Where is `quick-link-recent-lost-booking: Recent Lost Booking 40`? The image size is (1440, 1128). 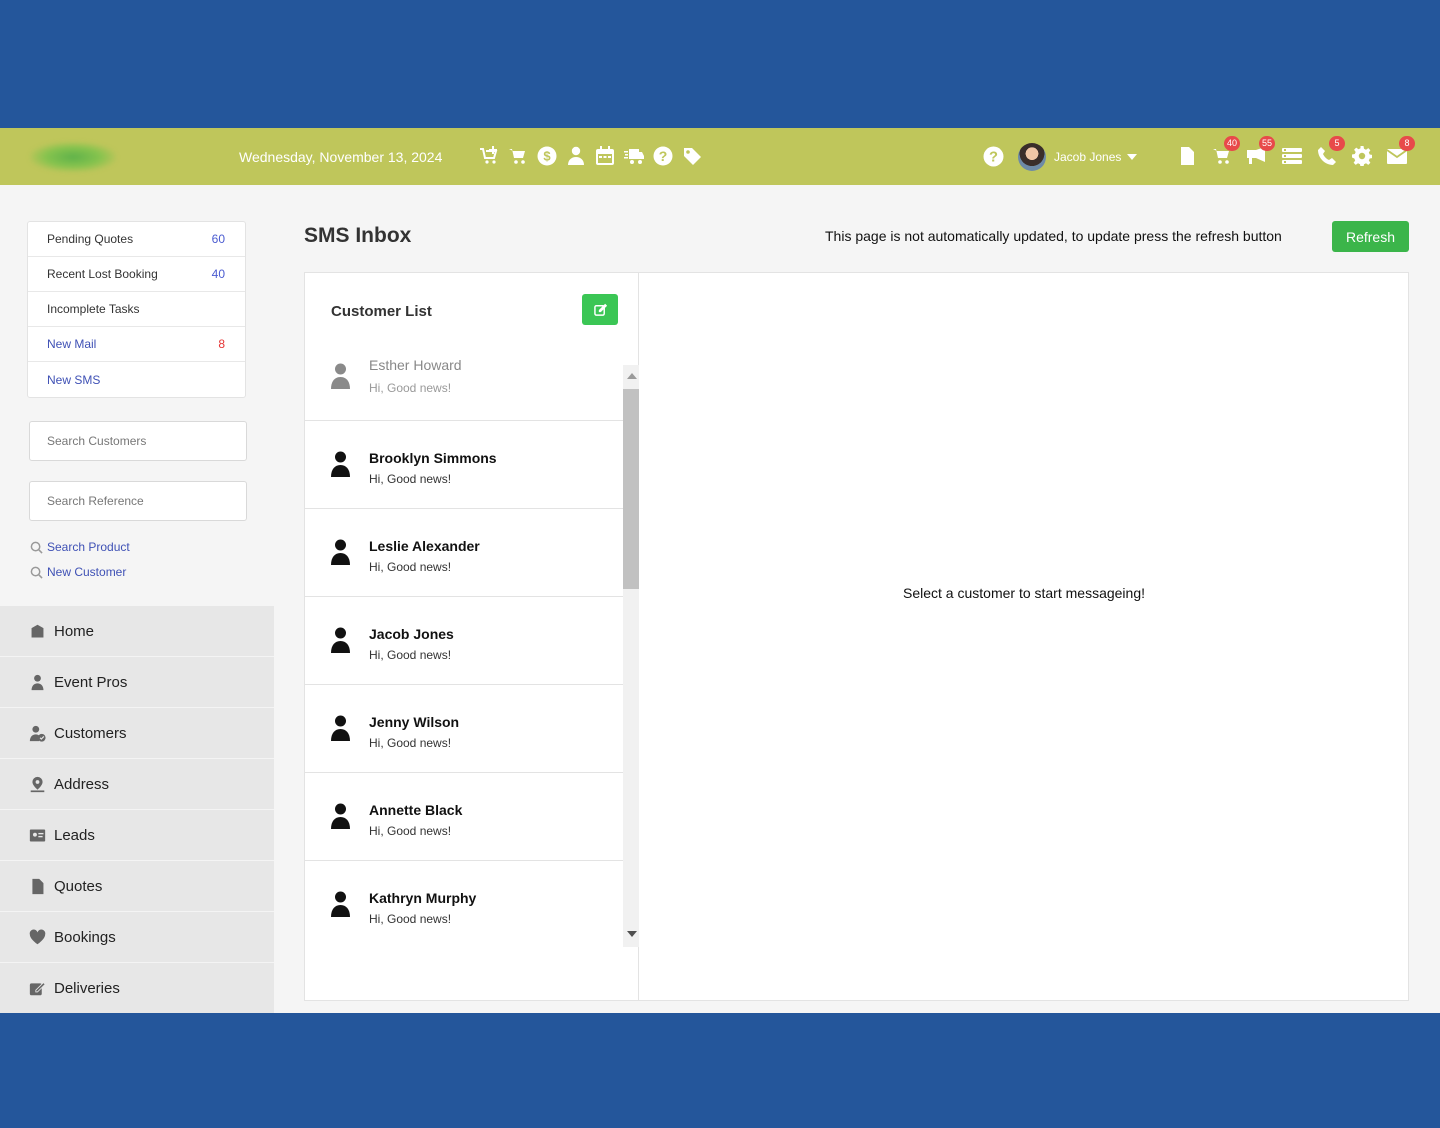
quick-link-recent-lost-booking: Recent Lost Booking 40 is located at coordinates (136, 274).